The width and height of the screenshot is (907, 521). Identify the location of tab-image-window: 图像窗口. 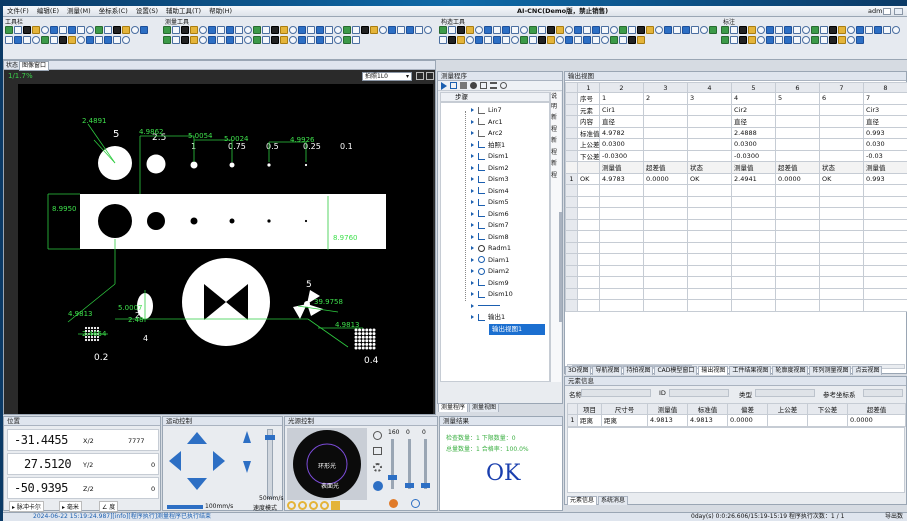
(34, 66).